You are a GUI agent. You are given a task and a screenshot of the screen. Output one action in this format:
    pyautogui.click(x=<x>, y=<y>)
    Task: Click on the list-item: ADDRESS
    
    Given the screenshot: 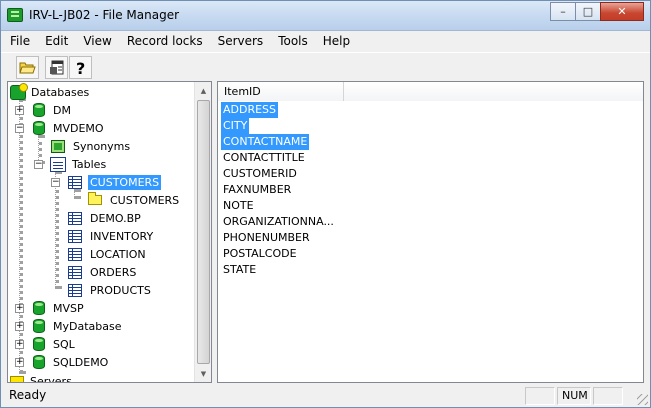 What is the action you would take?
    pyautogui.click(x=250, y=110)
    